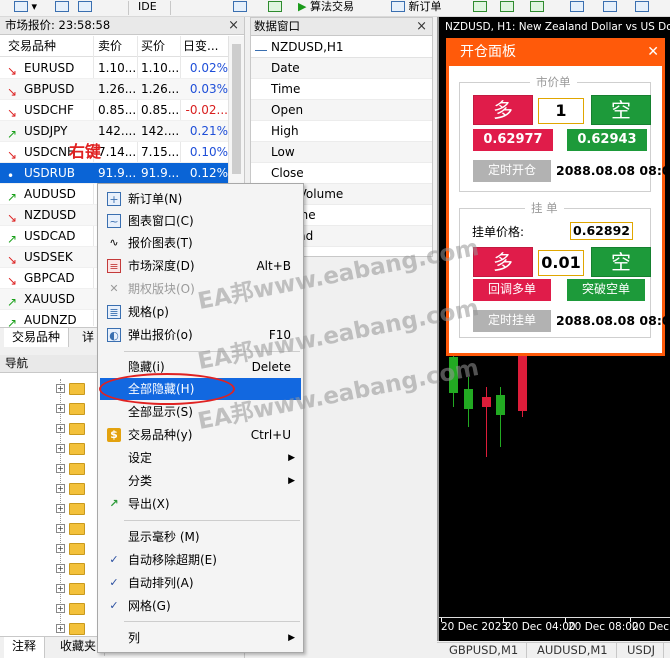 The height and width of the screenshot is (658, 670). Describe the element at coordinates (200, 389) in the screenshot. I see `menu-item: 全部隐藏(H)` at that location.